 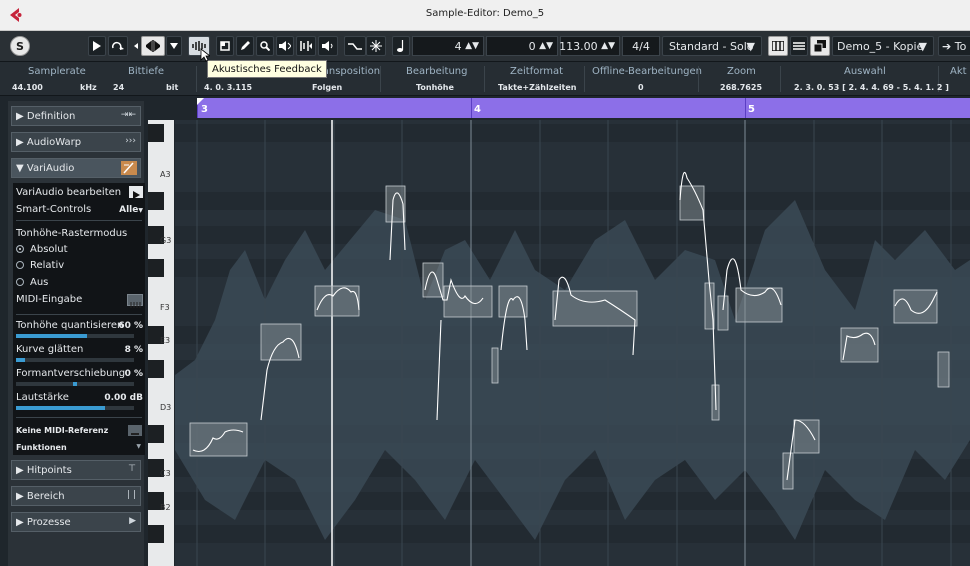 I want to click on note-value-icon, so click(x=401, y=46).